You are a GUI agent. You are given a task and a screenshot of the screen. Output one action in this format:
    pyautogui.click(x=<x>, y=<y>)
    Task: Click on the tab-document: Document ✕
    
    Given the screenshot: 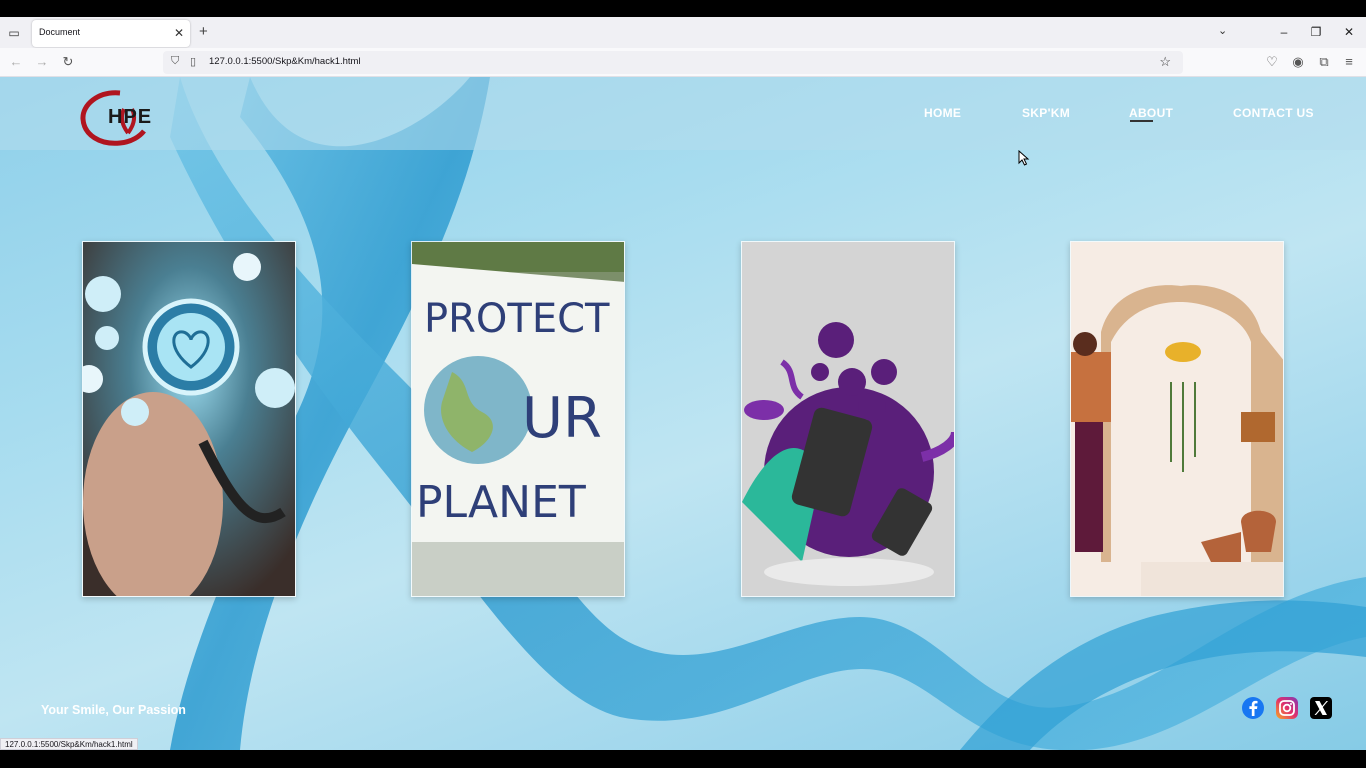 What is the action you would take?
    pyautogui.click(x=111, y=33)
    